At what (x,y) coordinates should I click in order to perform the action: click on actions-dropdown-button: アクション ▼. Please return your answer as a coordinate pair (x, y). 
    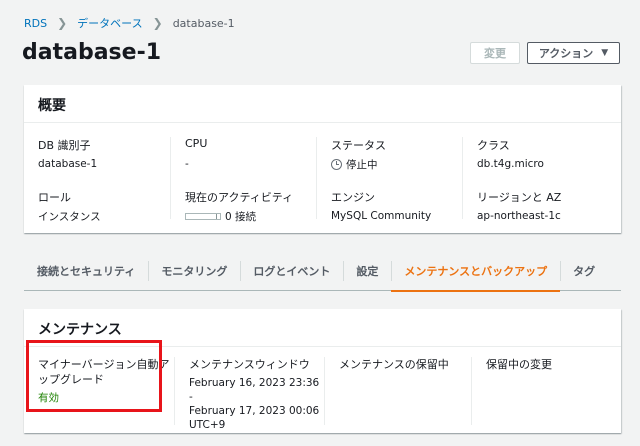
    Looking at the image, I should click on (573, 53).